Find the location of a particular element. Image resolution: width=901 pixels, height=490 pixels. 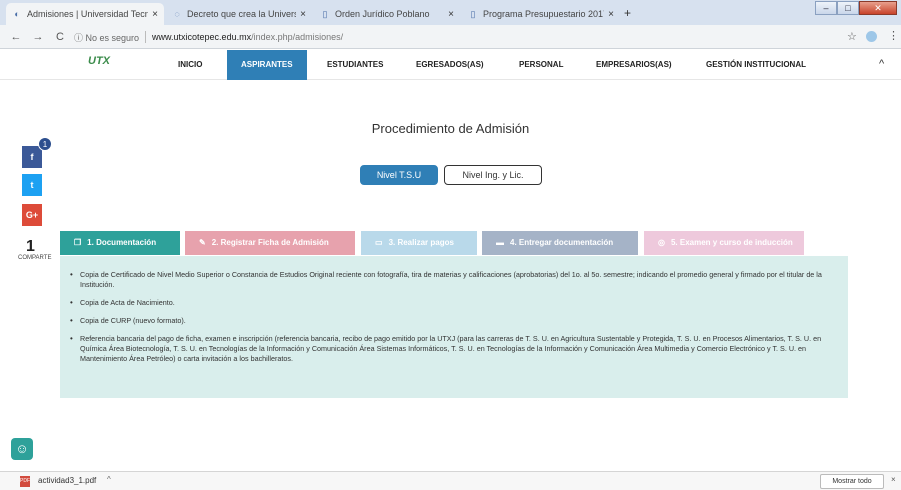

step-label: 3. Realizar pagos is located at coordinates (421, 242).